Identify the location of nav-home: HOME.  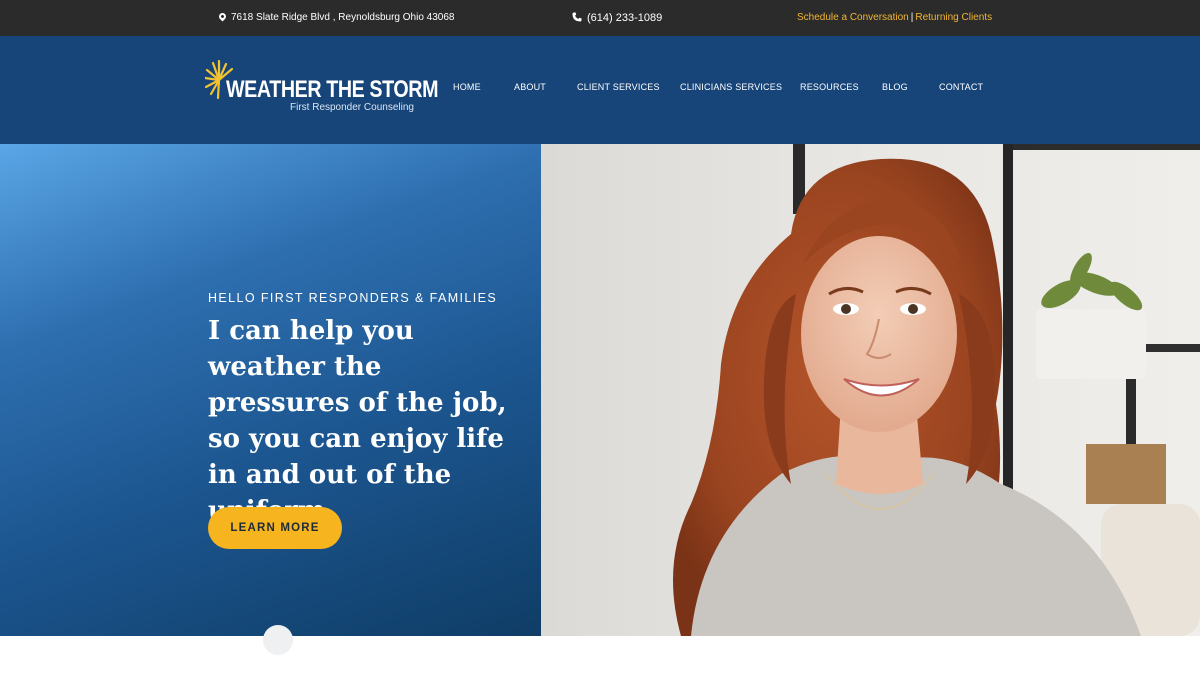
(467, 87).